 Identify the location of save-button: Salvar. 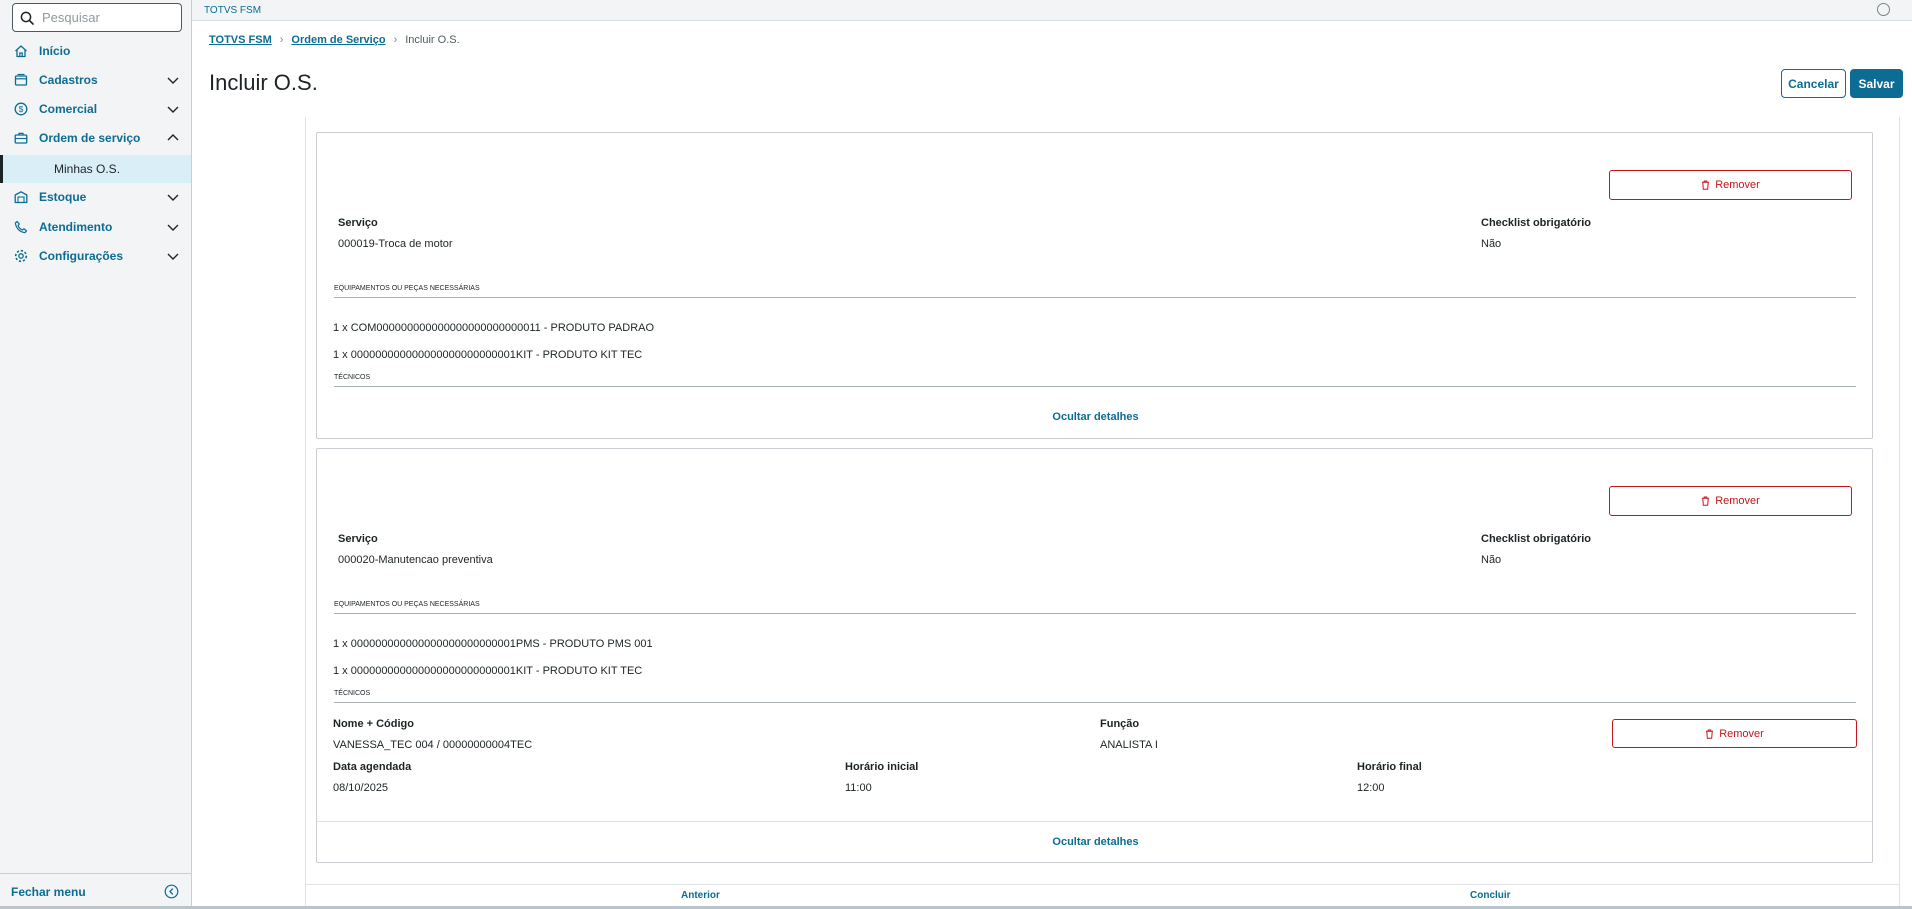
(1876, 83).